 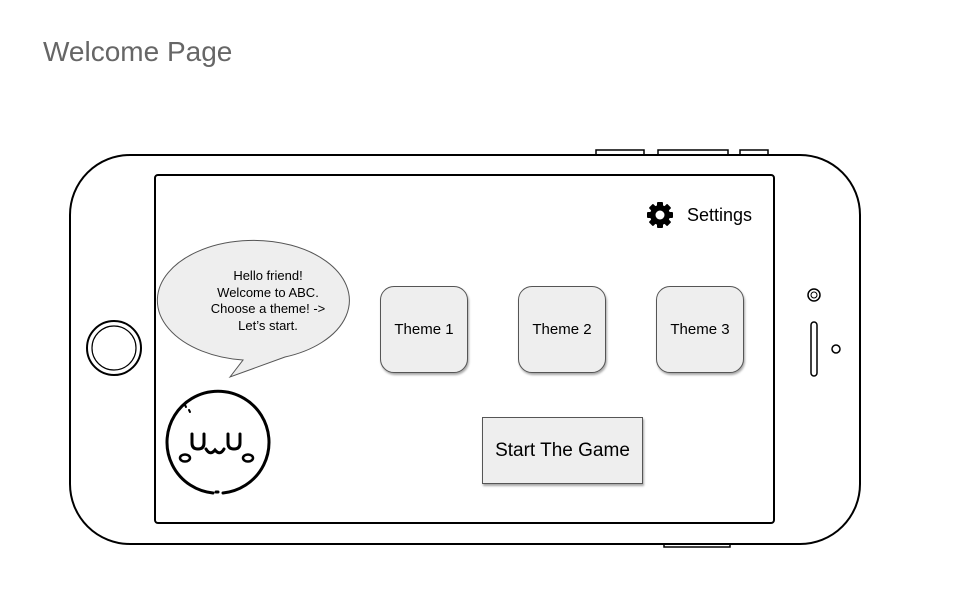 I want to click on theme-3-button: Theme 3, so click(x=700, y=329).